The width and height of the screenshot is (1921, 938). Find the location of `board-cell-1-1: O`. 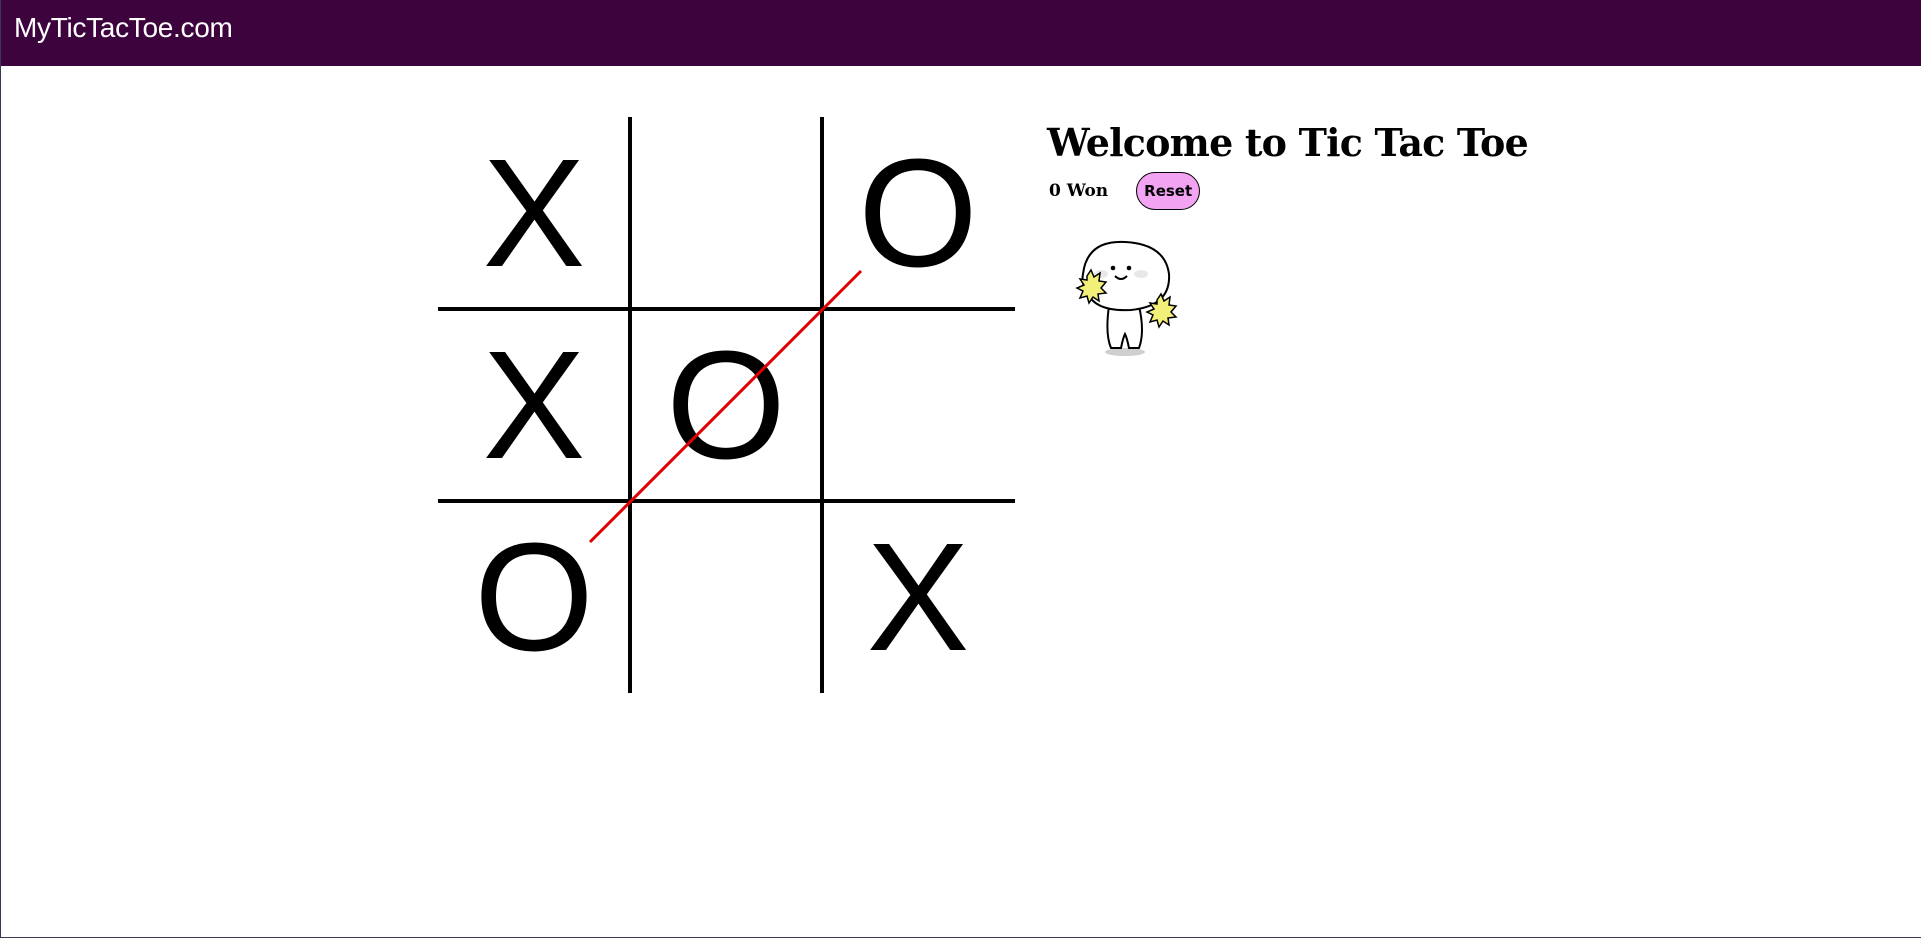

board-cell-1-1: O is located at coordinates (726, 405).